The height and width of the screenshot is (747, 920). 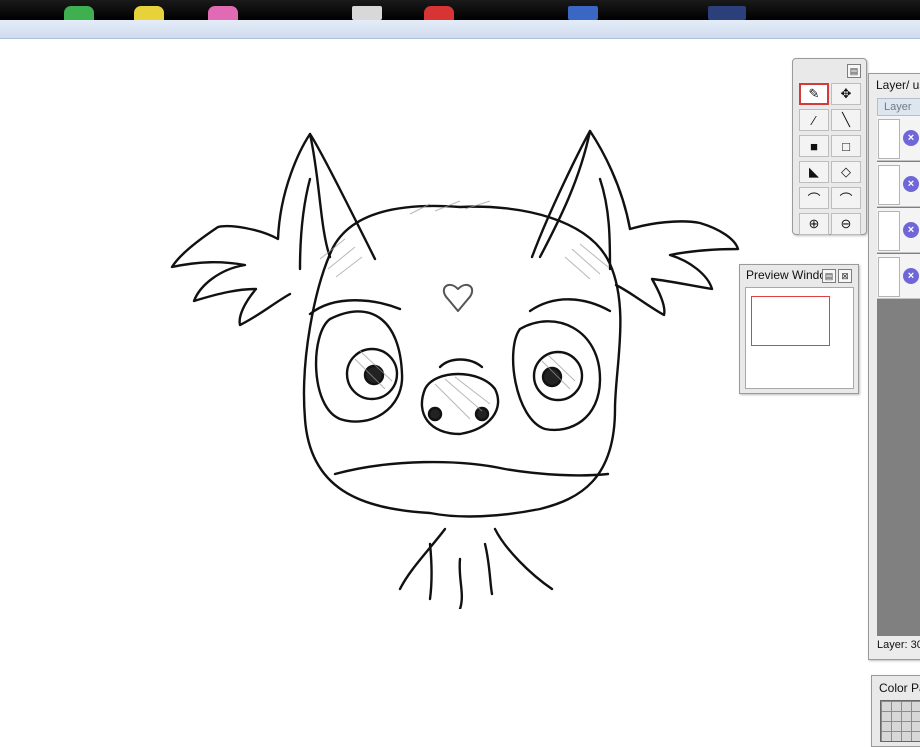 I want to click on preview-window: Preview Windo ▤ ⊠, so click(x=799, y=329).